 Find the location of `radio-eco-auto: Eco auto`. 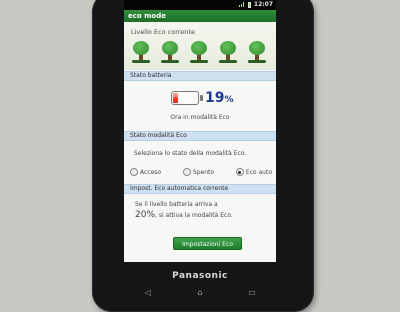

radio-eco-auto: Eco auto is located at coordinates (253, 172).